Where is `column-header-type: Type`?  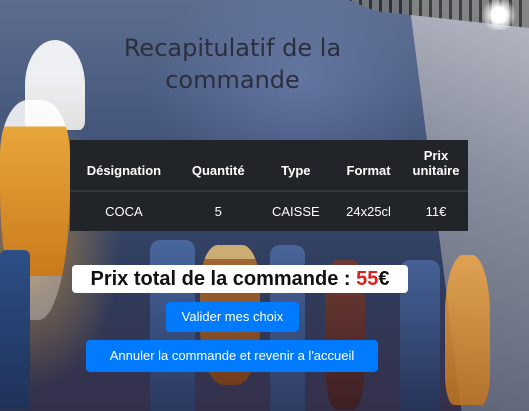
column-header-type: Type is located at coordinates (296, 166).